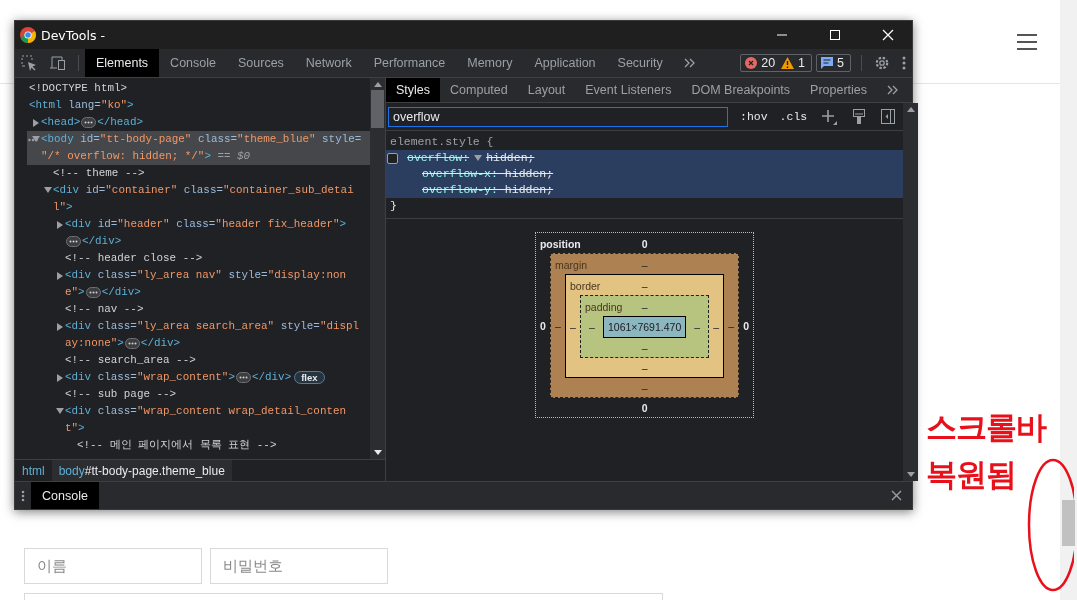 The width and height of the screenshot is (1077, 600). Describe the element at coordinates (888, 116) in the screenshot. I see `sidebar-toggle-icon` at that location.